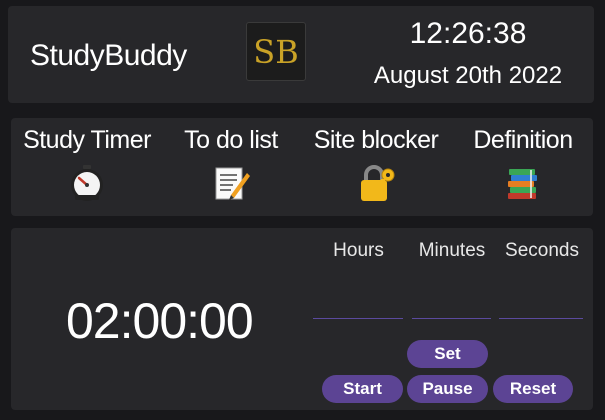  Describe the element at coordinates (358, 307) in the screenshot. I see `hours-input` at that location.